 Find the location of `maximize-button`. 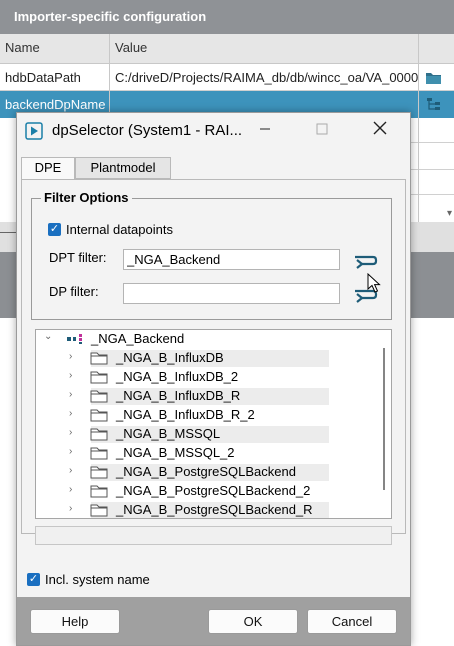

maximize-button is located at coordinates (322, 131).